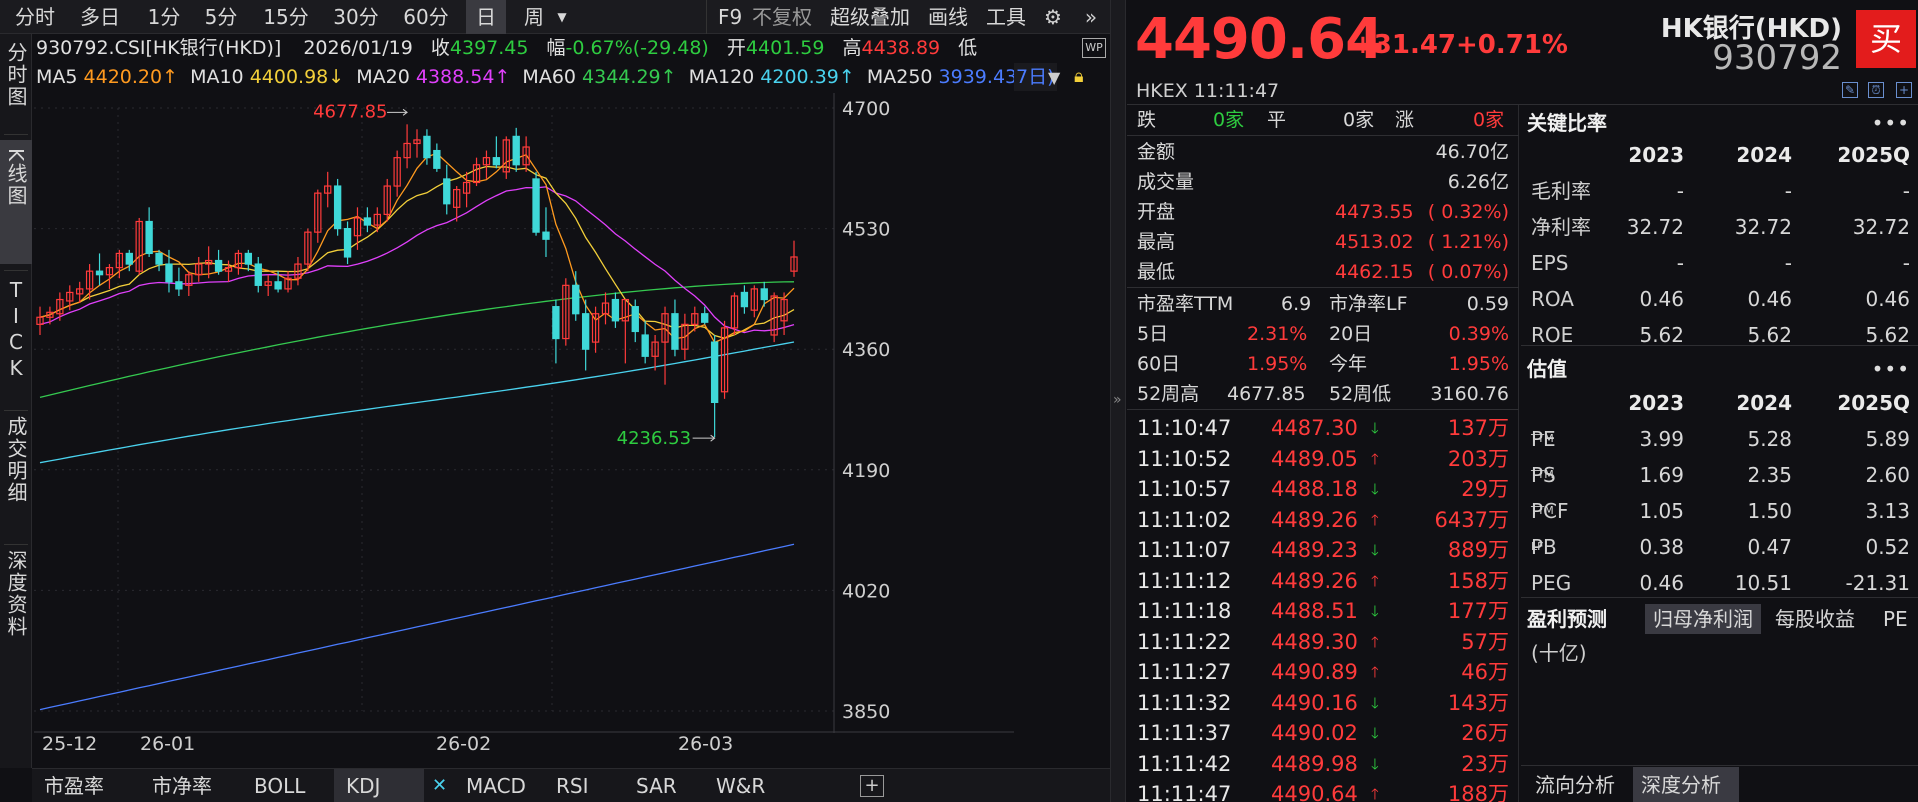 This screenshot has height=802, width=1918. Describe the element at coordinates (1656, 403) in the screenshot. I see `year-label: 2023` at that location.